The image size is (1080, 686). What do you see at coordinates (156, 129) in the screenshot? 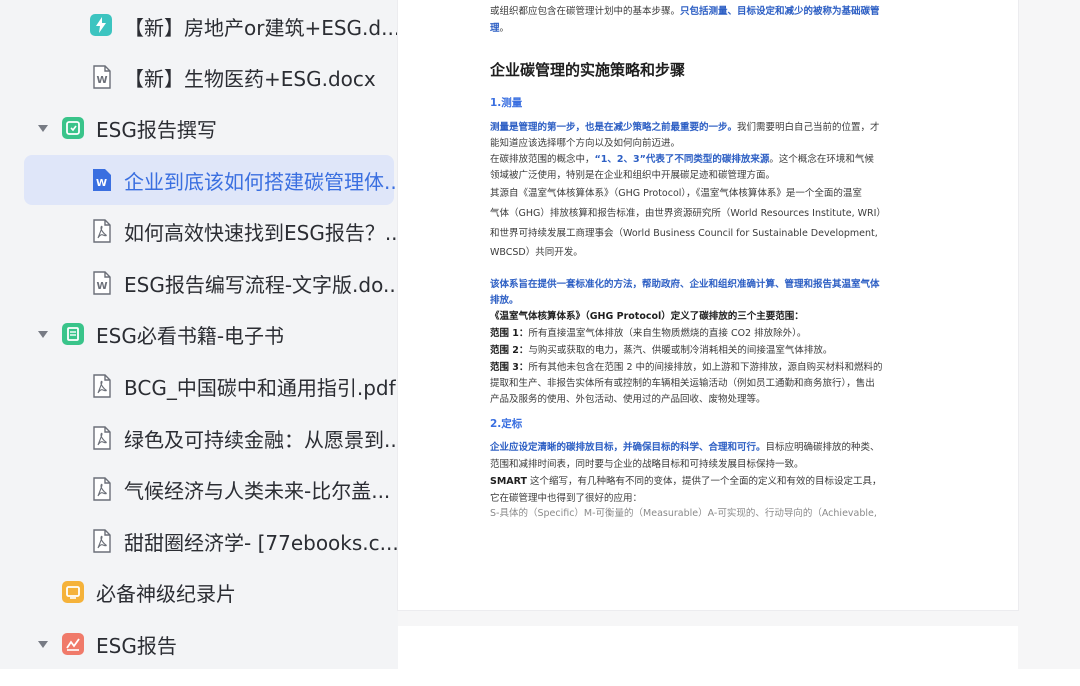
I see `tree-folder-label: ESG报告撰写` at bounding box center [156, 129].